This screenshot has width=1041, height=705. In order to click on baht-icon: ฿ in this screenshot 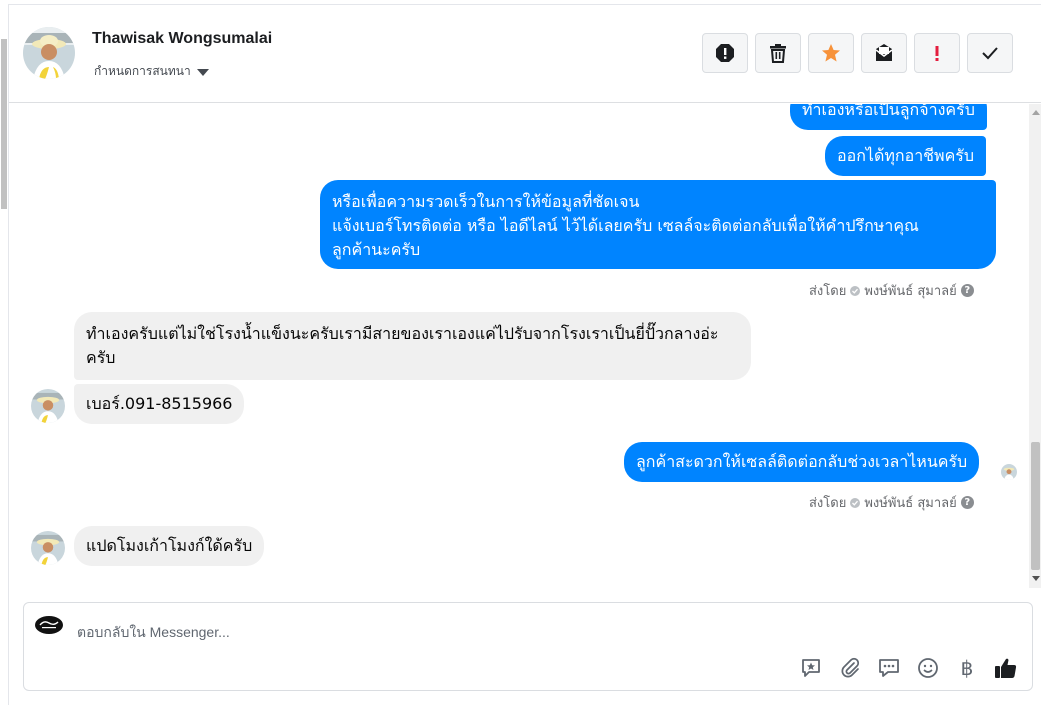, I will do `click(967, 668)`.